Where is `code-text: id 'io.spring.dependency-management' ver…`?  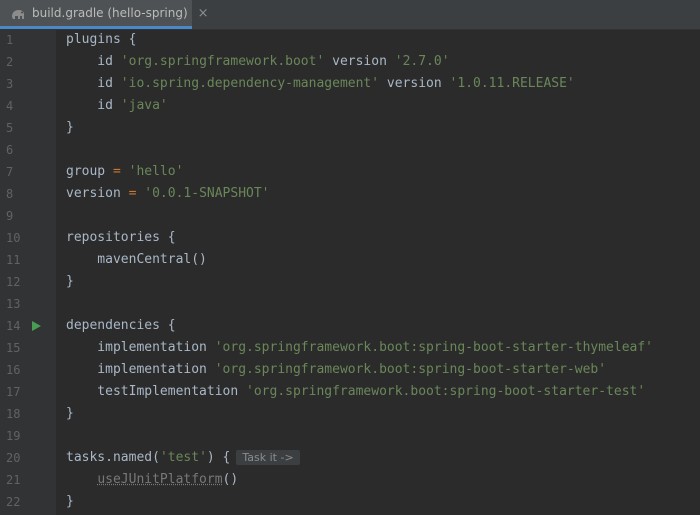
code-text: id 'io.spring.dependency-management' ver… is located at coordinates (320, 83).